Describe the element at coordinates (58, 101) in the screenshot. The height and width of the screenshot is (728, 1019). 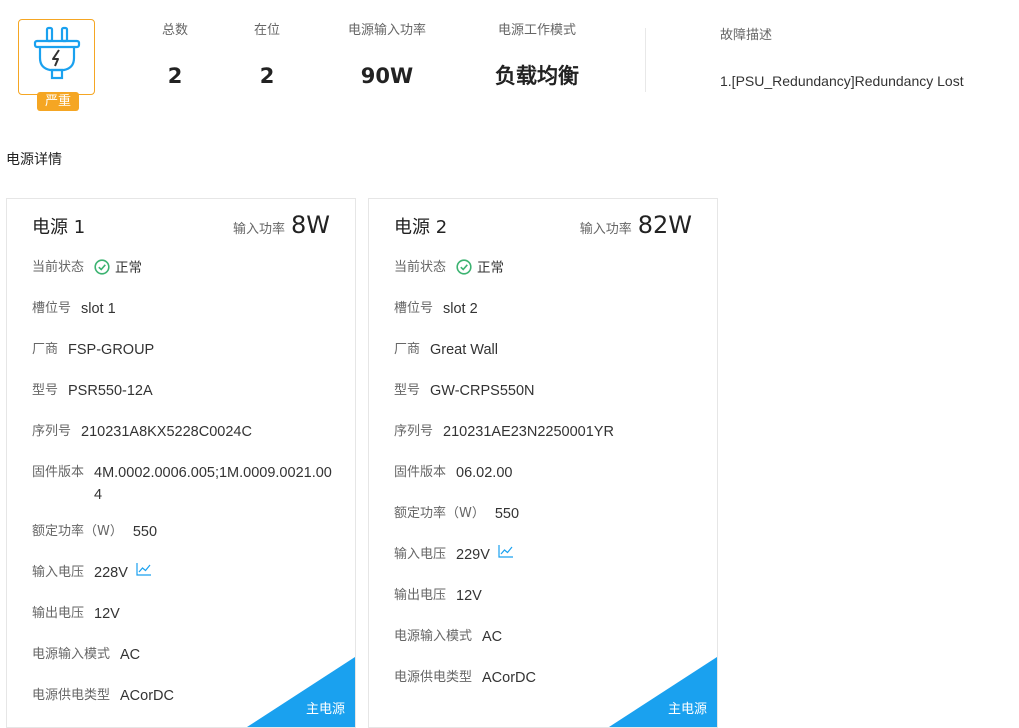
I see `severity-badge: 严重` at that location.